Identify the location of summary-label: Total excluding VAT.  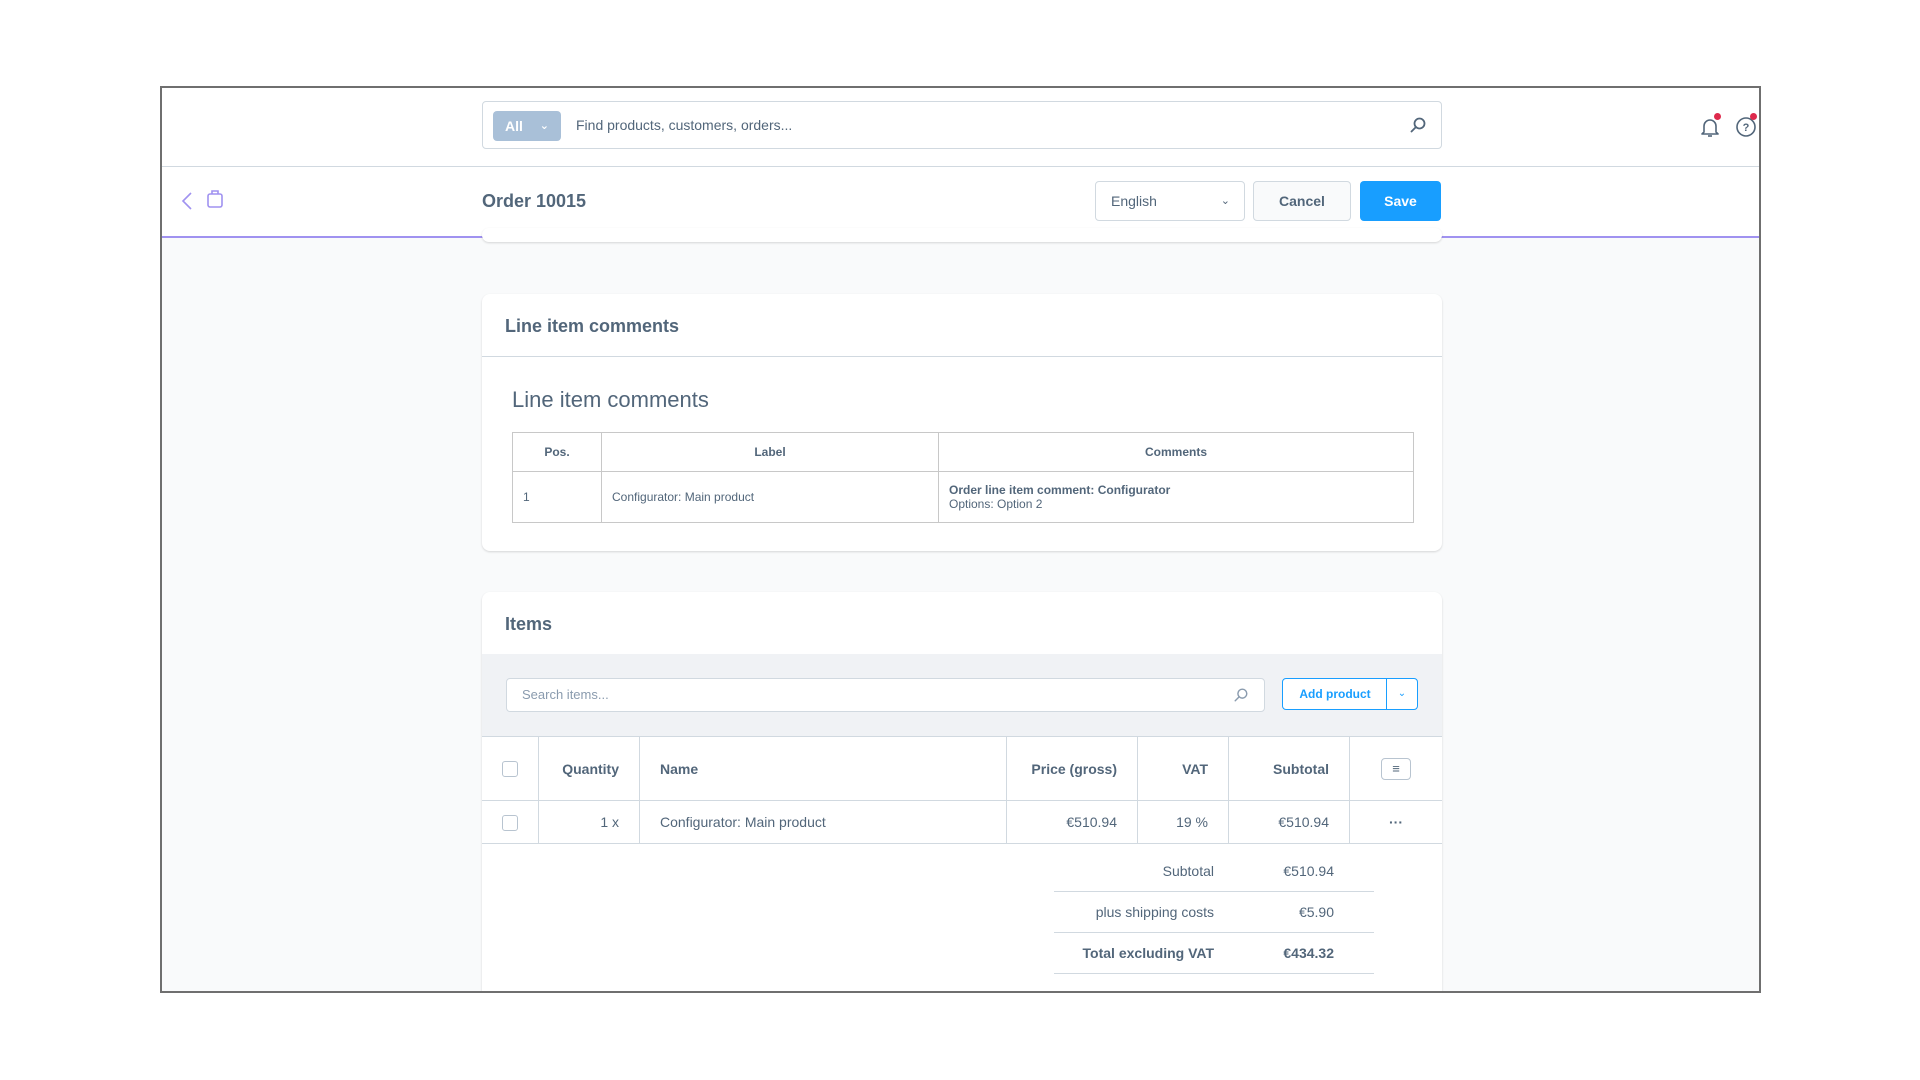
(1148, 953).